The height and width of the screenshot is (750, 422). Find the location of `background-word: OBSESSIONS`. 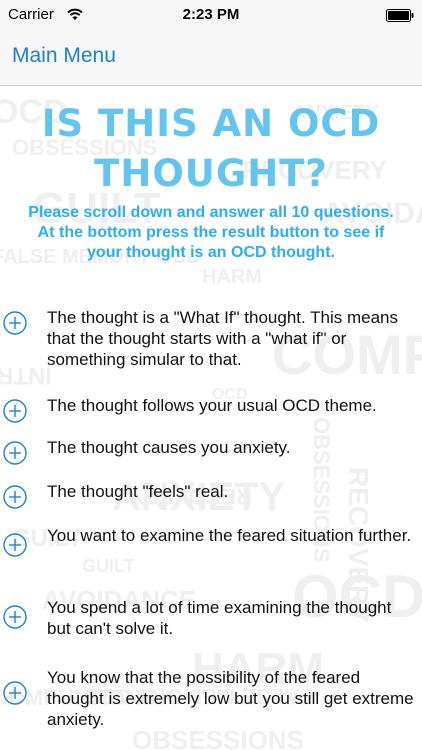

background-word: OBSESSIONS is located at coordinates (218, 737).